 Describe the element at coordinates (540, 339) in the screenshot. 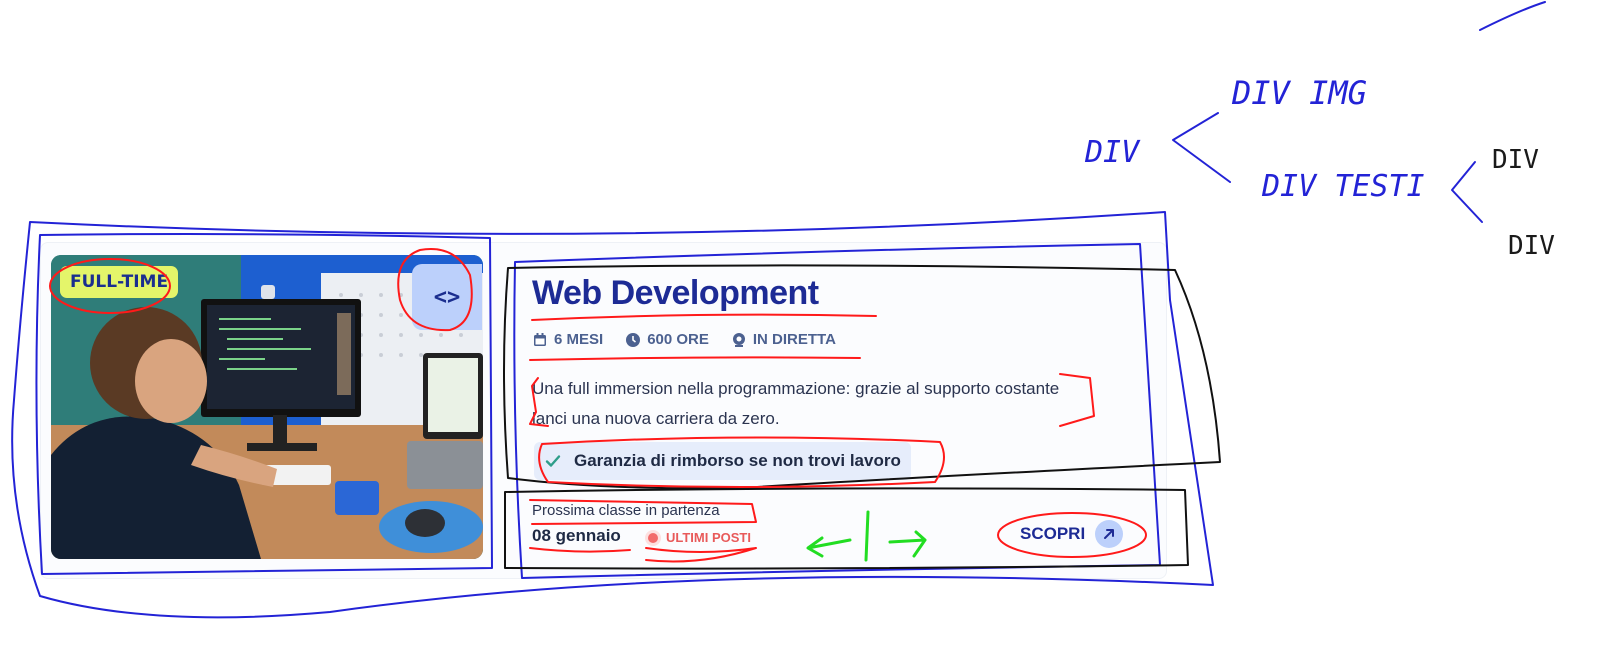

I see `calendar-icon` at that location.